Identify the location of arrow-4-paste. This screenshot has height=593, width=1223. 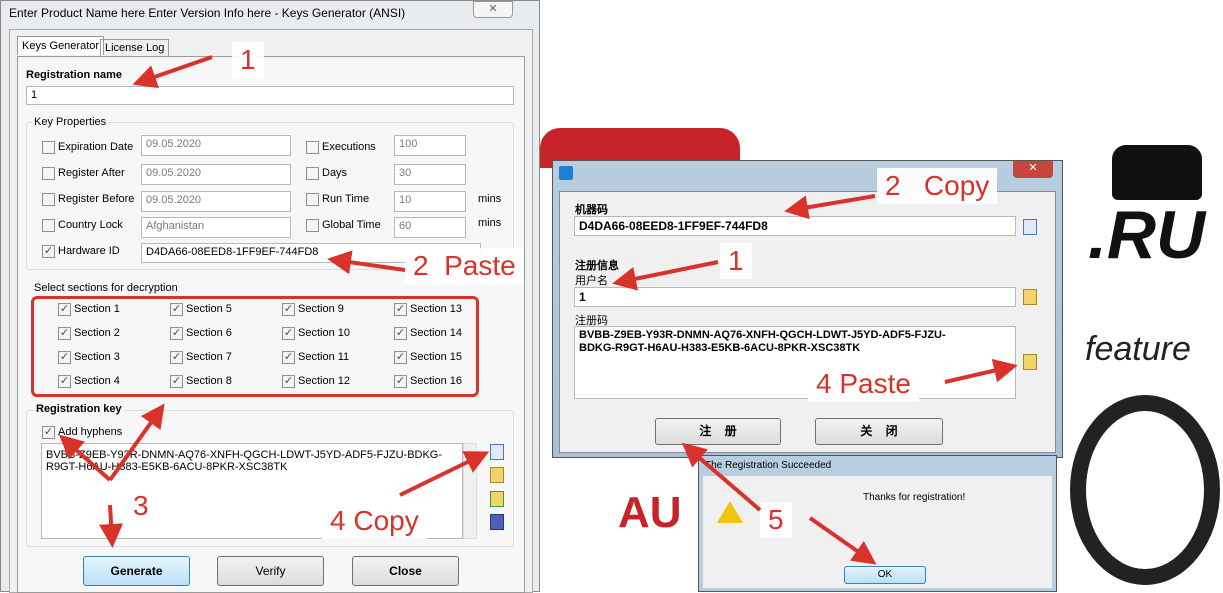
(981, 371).